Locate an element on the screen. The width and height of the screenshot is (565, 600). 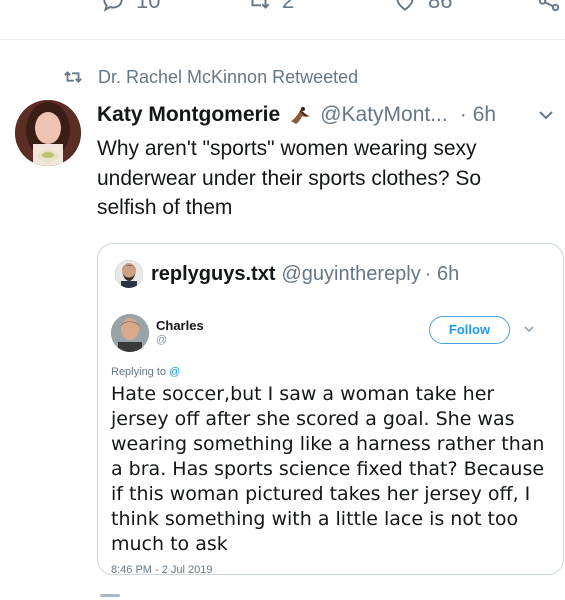
replying-to-label: Replying to @ is located at coordinates (145, 372).